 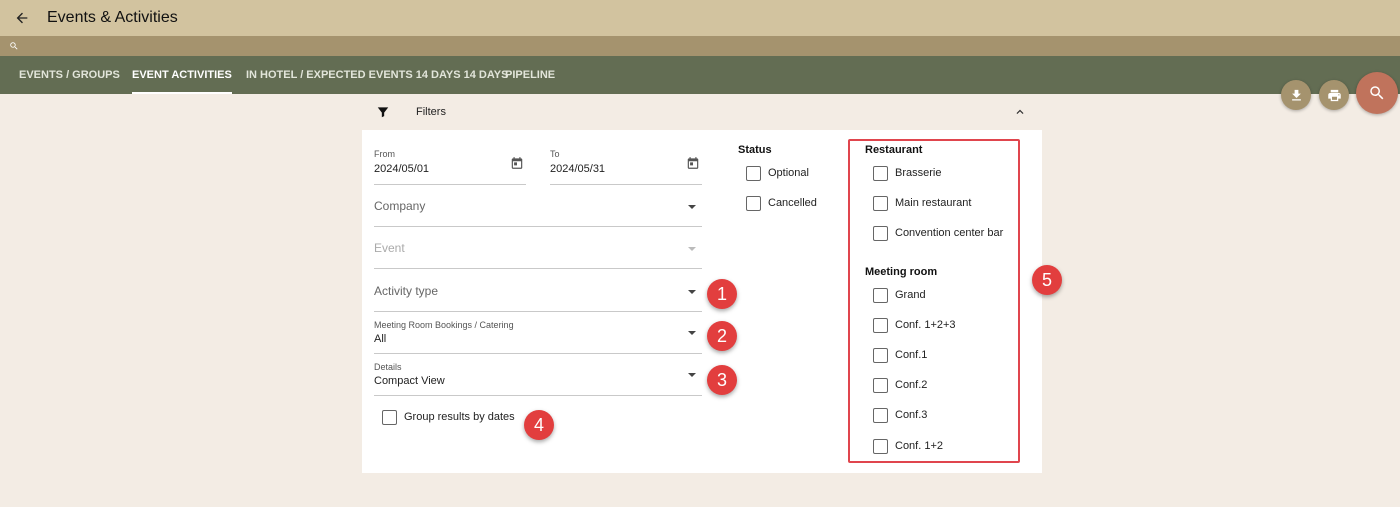 I want to click on page-title: Events & Activities, so click(x=112, y=17).